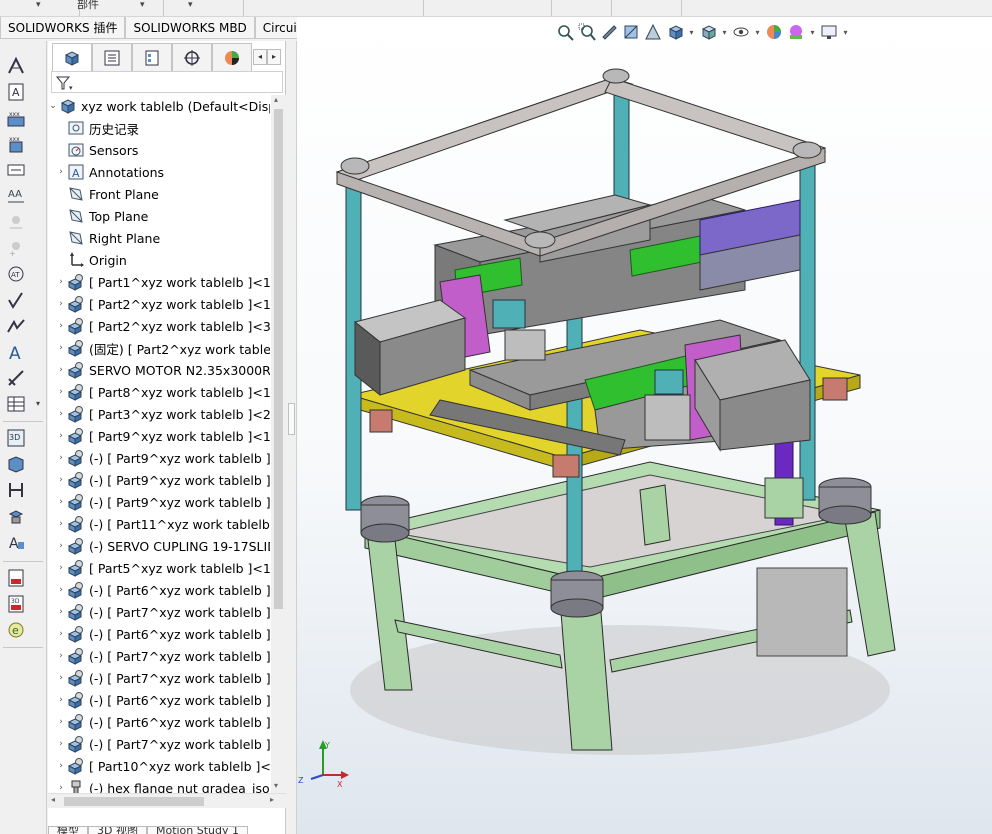 This screenshot has height=834, width=992. Describe the element at coordinates (291, 437) in the screenshot. I see `panel-splitter` at that location.